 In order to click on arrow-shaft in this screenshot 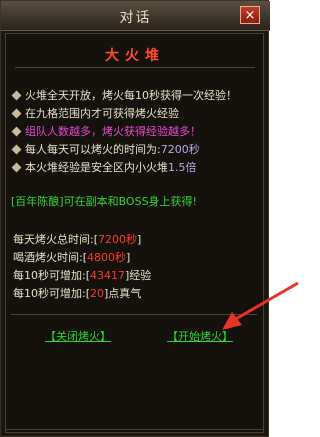, I will do `click(266, 301)`.